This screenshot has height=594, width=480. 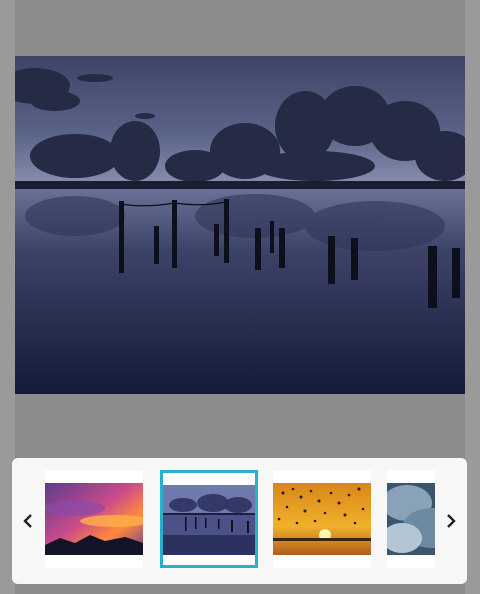 I want to click on next-button, so click(x=451, y=521).